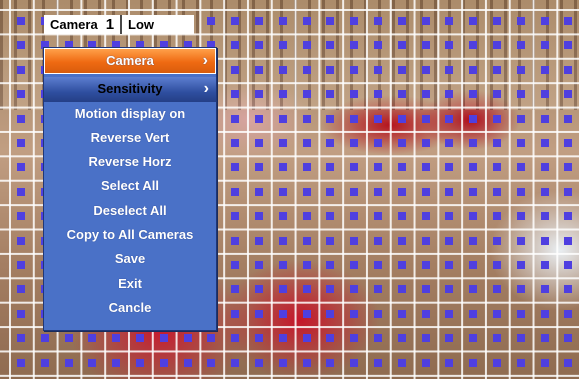 This screenshot has width=579, height=379. What do you see at coordinates (130, 211) in the screenshot?
I see `menu-item-deselect-all: Deselect All` at bounding box center [130, 211].